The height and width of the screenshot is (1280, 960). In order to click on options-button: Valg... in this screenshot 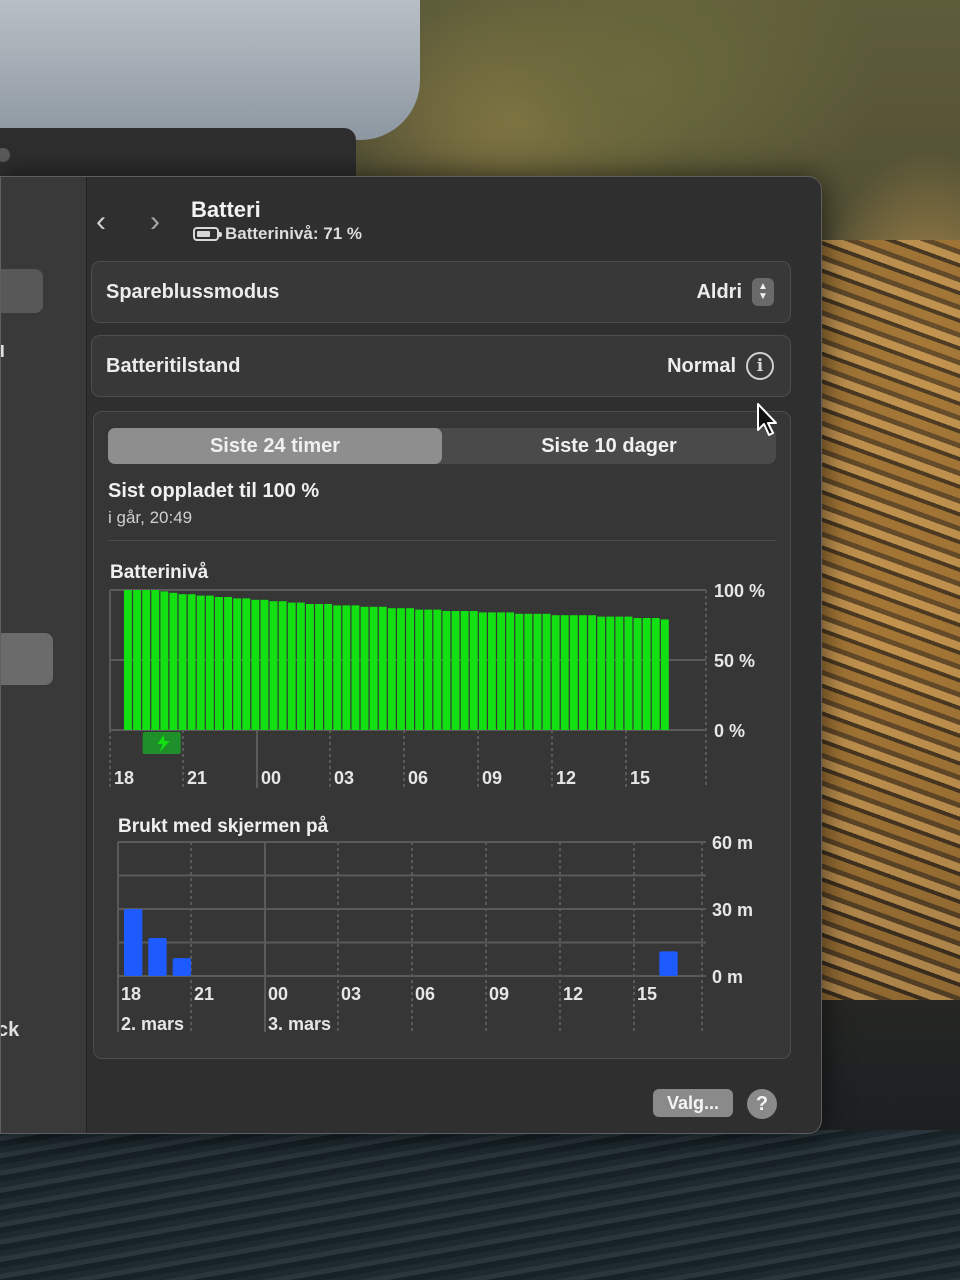, I will do `click(693, 1103)`.